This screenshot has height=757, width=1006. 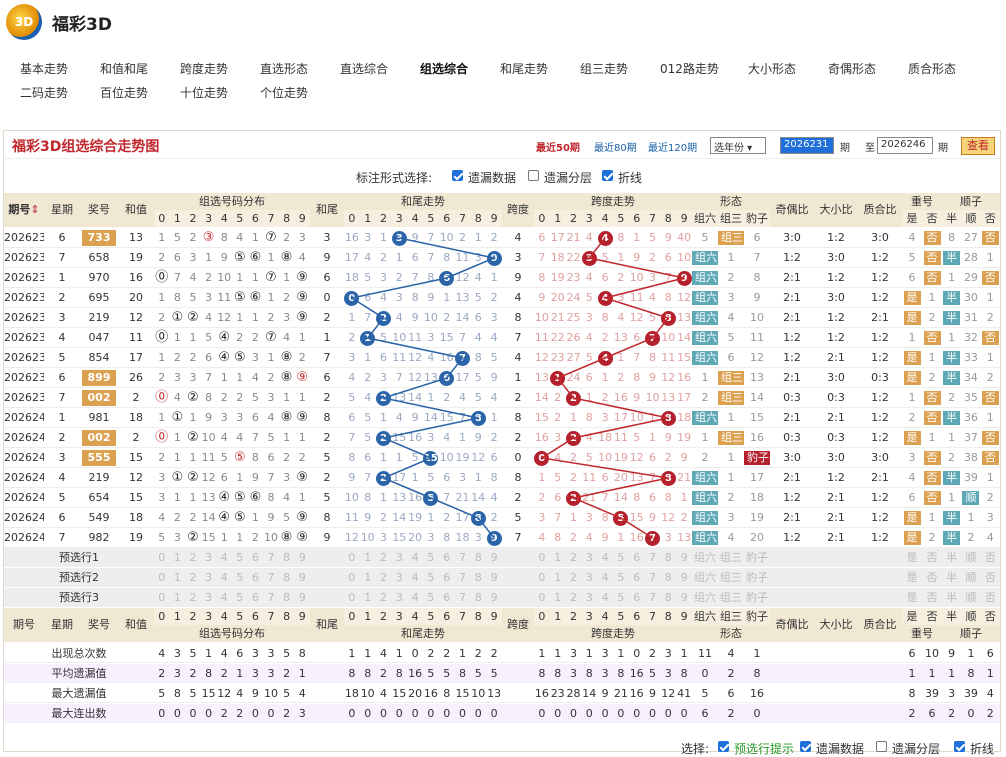 What do you see at coordinates (615, 146) in the screenshot?
I see `recent-80-link: 最近80期` at bounding box center [615, 146].